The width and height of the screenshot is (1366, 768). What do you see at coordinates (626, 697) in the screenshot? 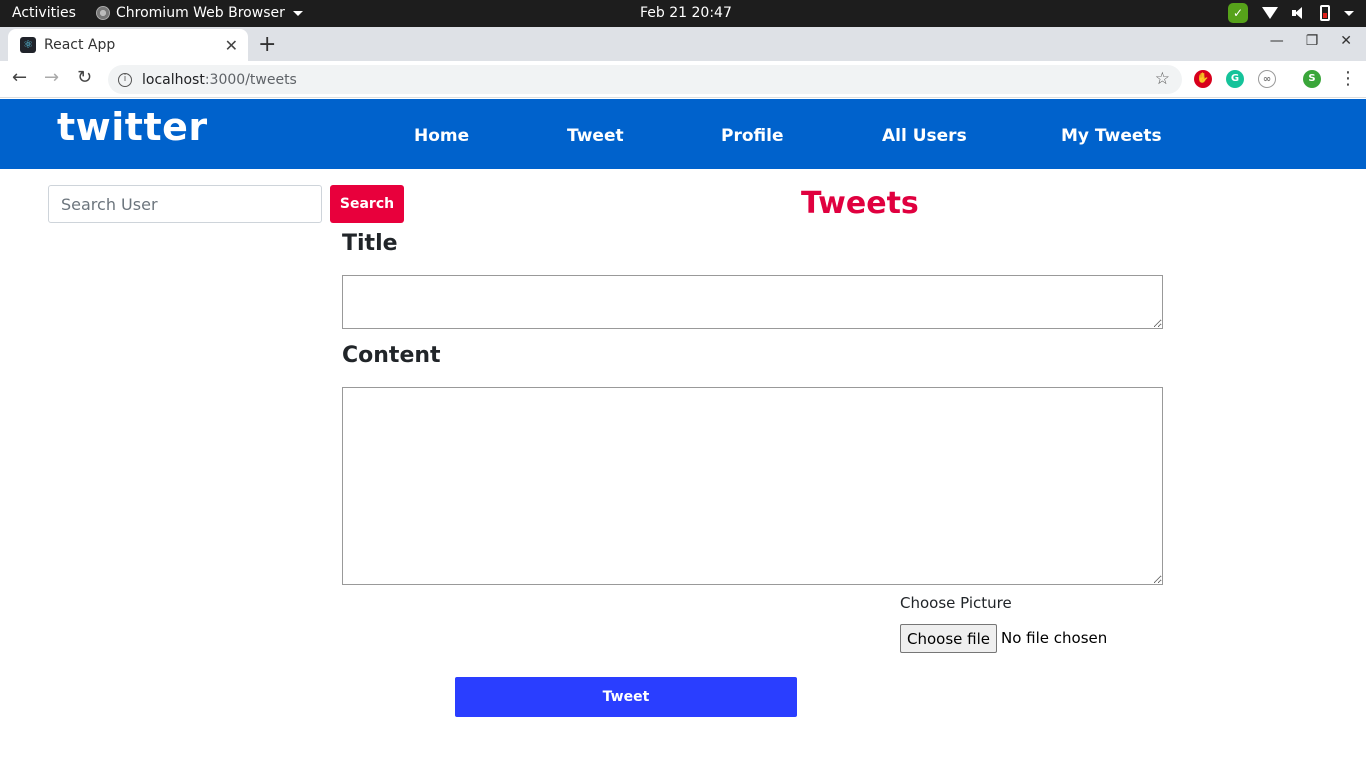
I see `tweet-submit-button: Tweet` at bounding box center [626, 697].